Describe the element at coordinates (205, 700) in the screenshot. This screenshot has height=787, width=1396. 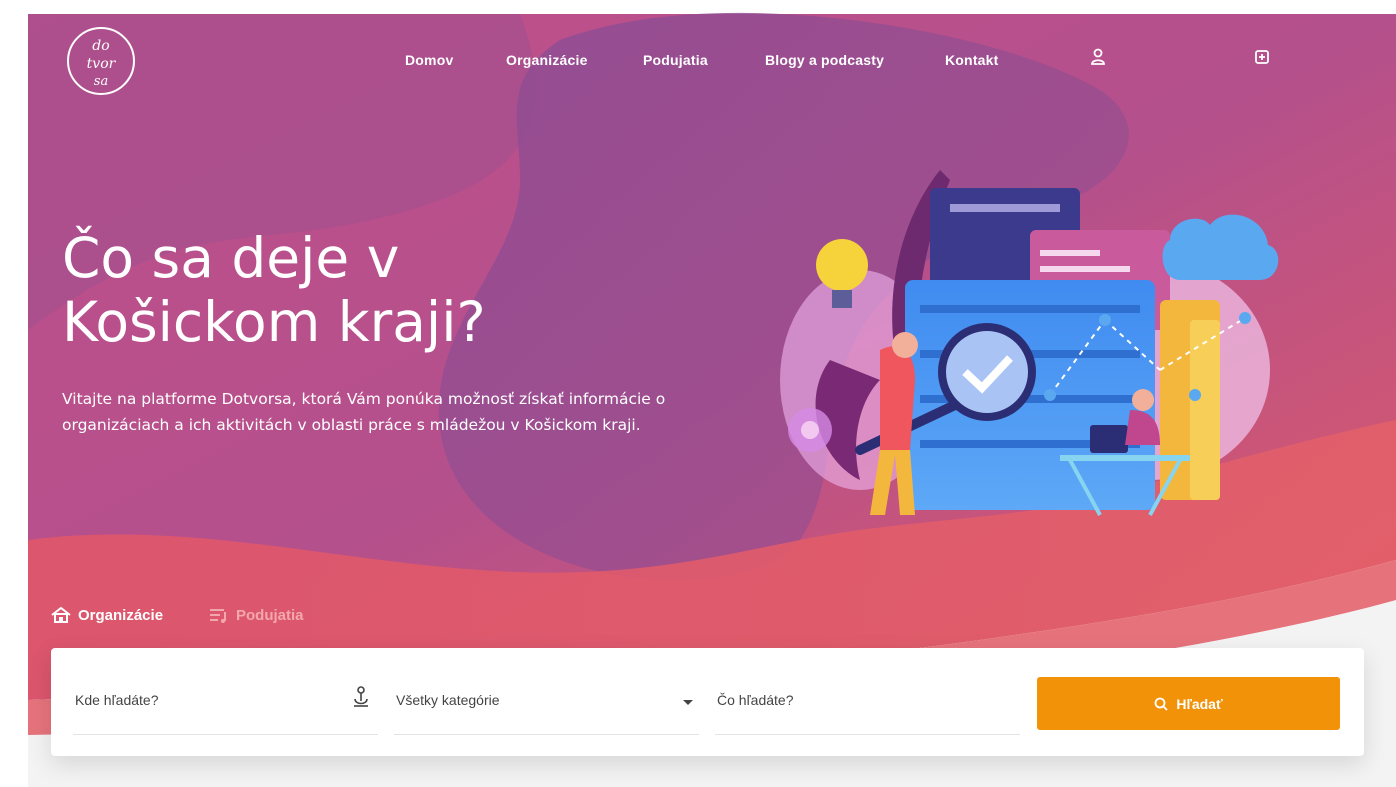
I see `location-input` at that location.